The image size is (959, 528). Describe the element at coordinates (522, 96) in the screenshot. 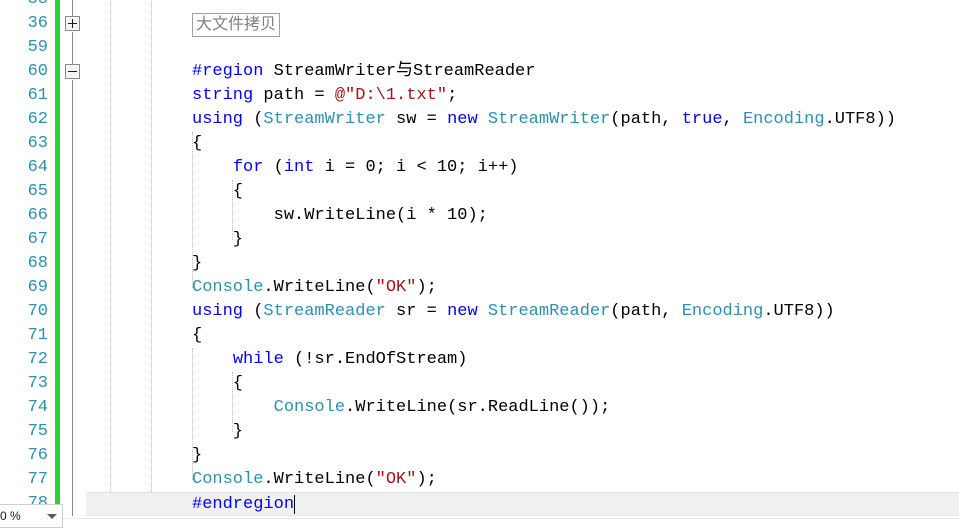

I see `code-line: string path = @"D:\1.txt";` at that location.